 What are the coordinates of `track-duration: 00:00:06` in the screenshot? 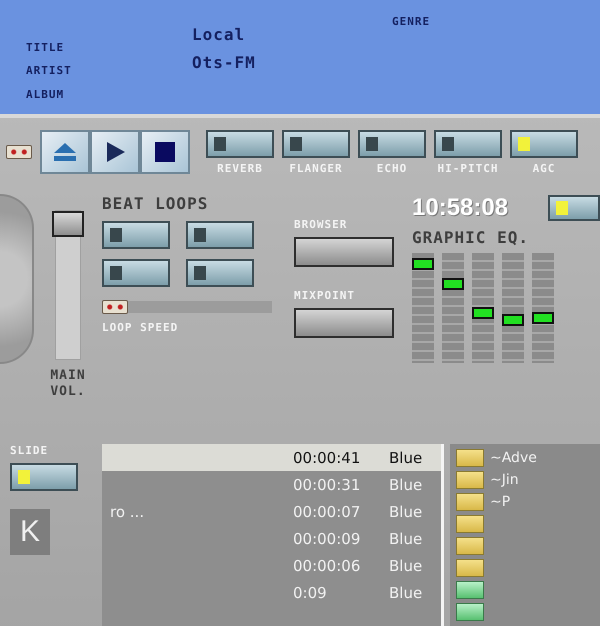 It's located at (327, 565).